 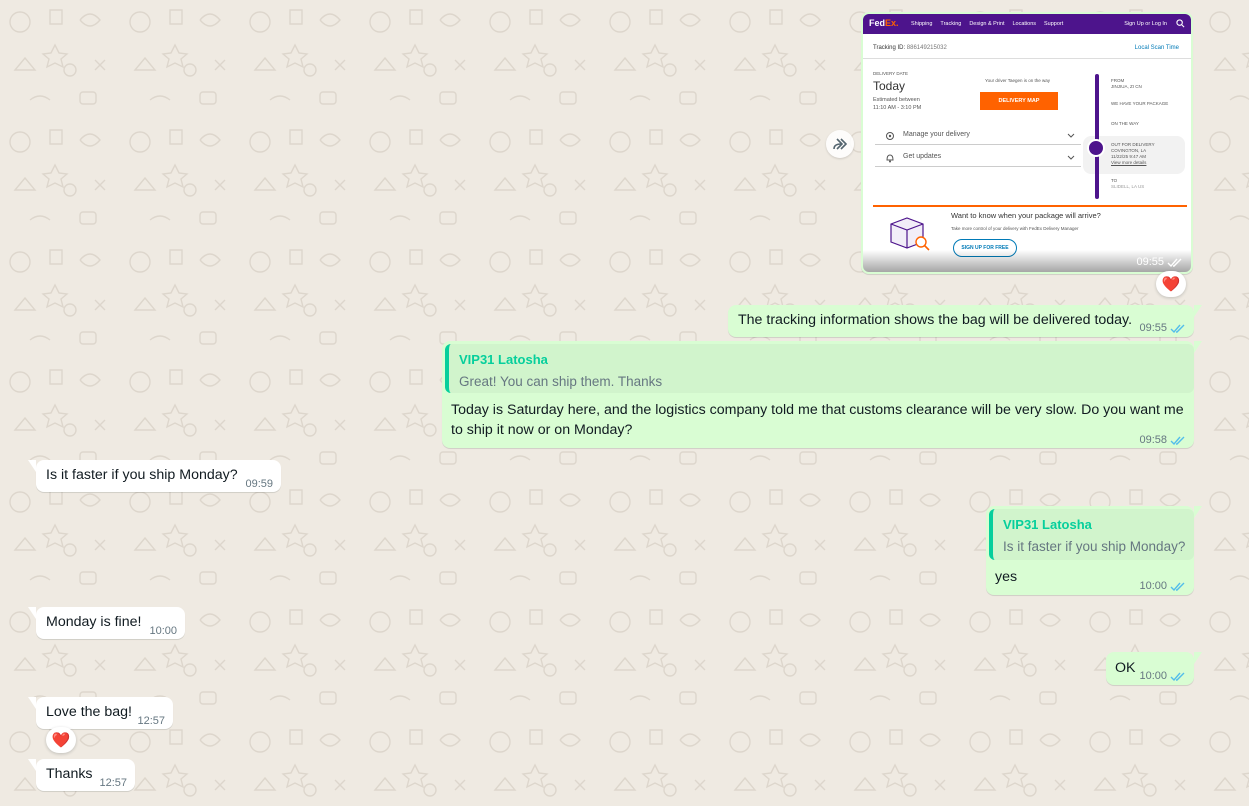 What do you see at coordinates (1125, 123) in the screenshot?
I see `on-the-way: ON THE WAY` at bounding box center [1125, 123].